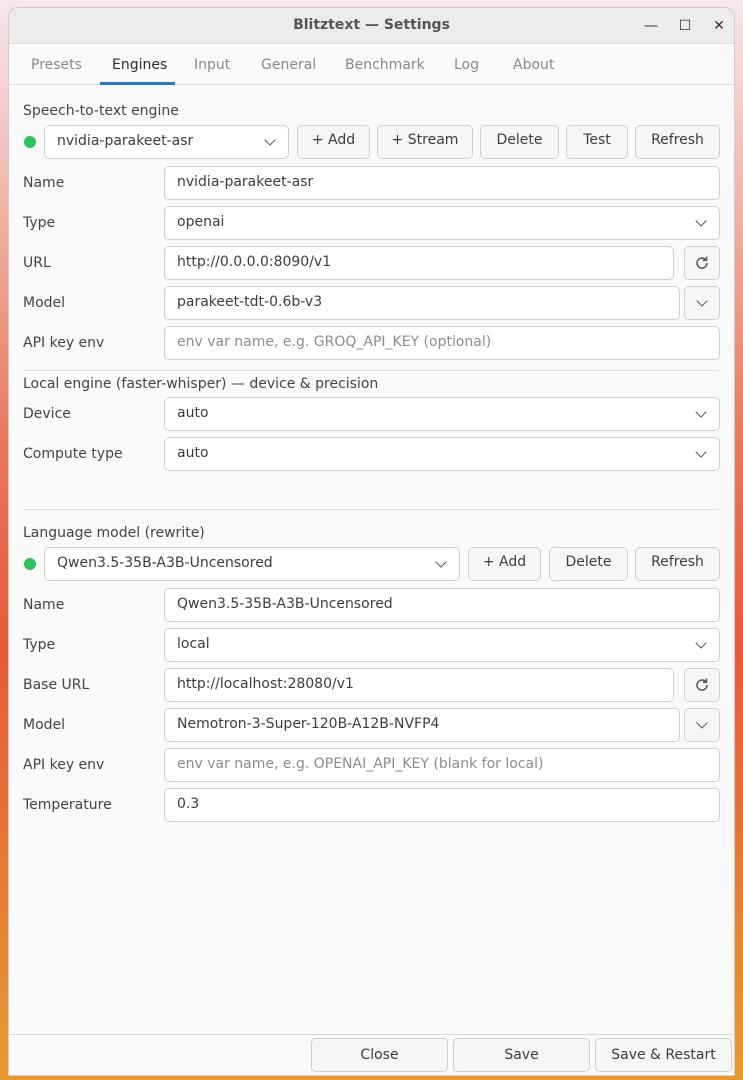  What do you see at coordinates (442, 183) in the screenshot?
I see `stt-name-field: nvidia-parakeet-asr` at bounding box center [442, 183].